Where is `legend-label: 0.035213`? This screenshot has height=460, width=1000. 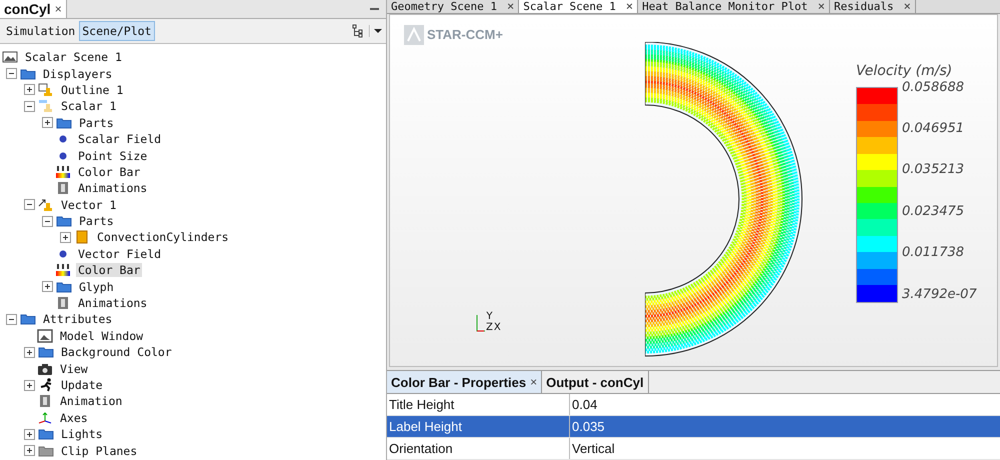 legend-label: 0.035213 is located at coordinates (934, 170).